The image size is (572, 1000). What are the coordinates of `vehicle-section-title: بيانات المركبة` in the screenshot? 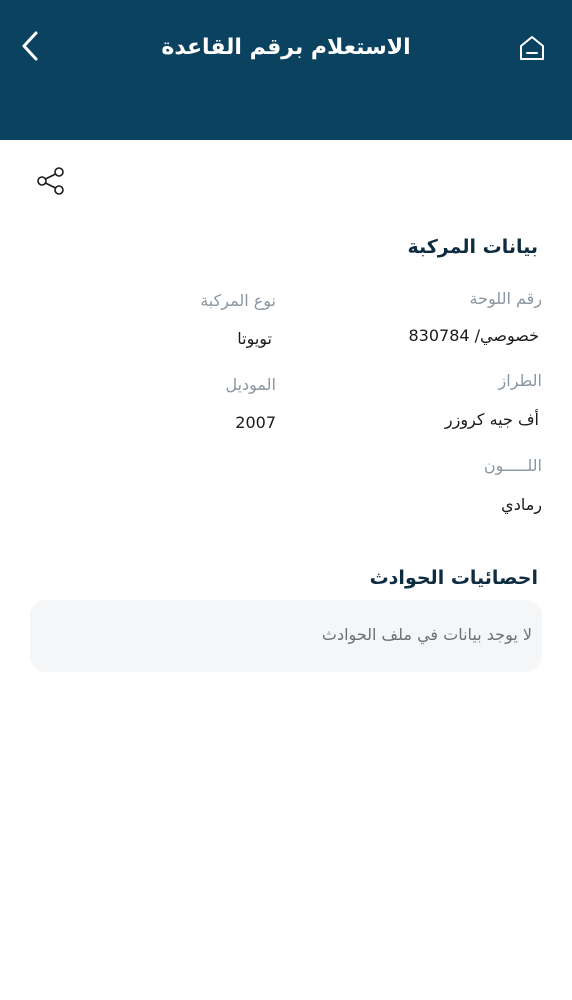 It's located at (472, 247).